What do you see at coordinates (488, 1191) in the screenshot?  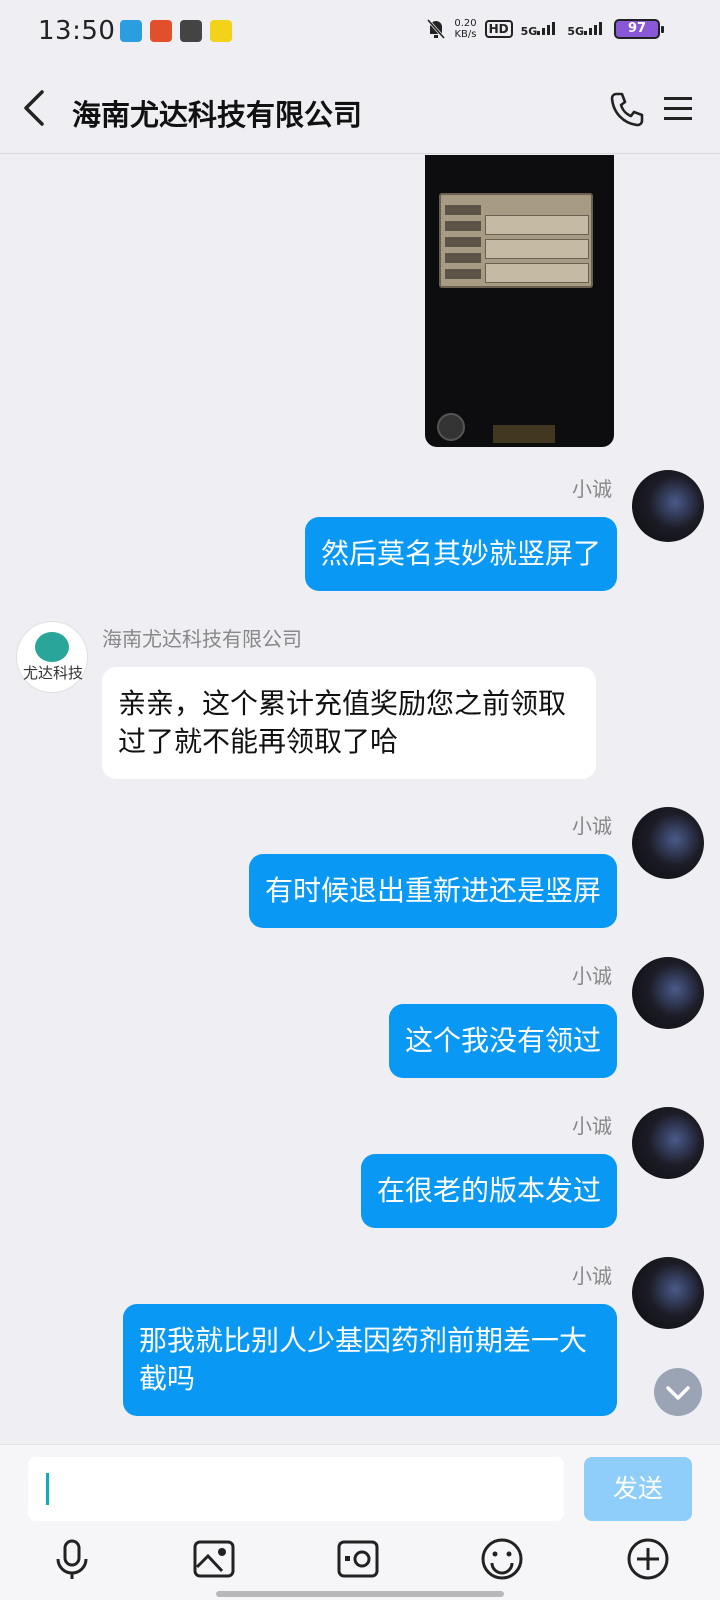 I see `message-bubble: 在很老的版本发过` at bounding box center [488, 1191].